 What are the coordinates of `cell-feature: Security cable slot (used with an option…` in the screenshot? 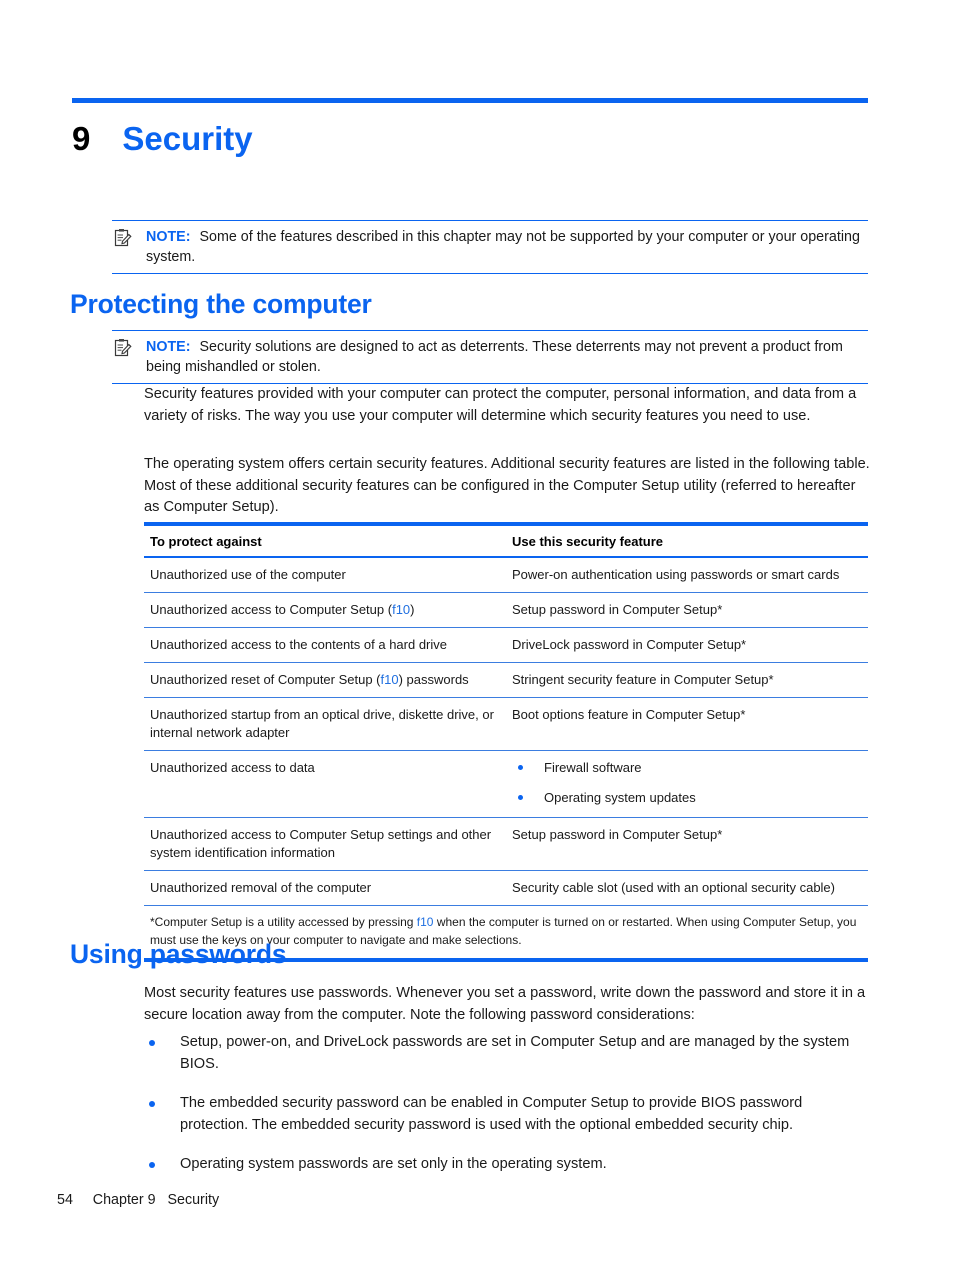 It's located at (687, 888).